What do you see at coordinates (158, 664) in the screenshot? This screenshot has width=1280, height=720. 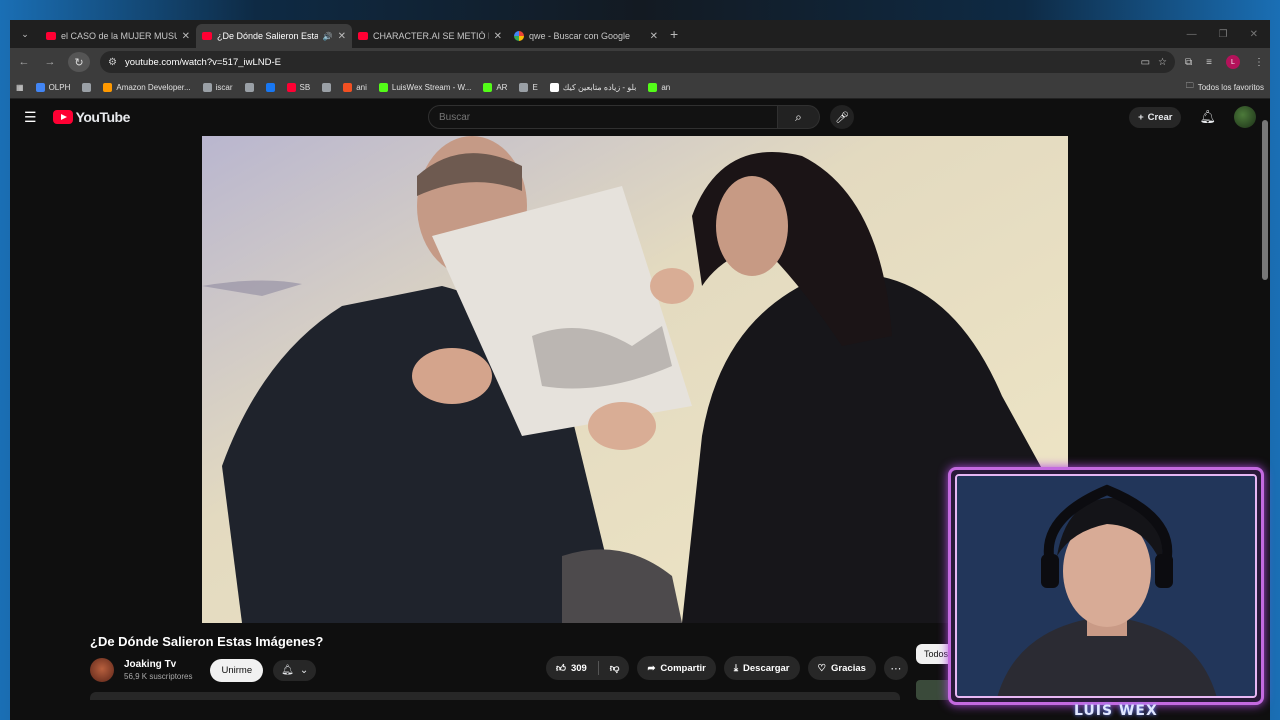 I see `channel-name: Joaking Tv` at bounding box center [158, 664].